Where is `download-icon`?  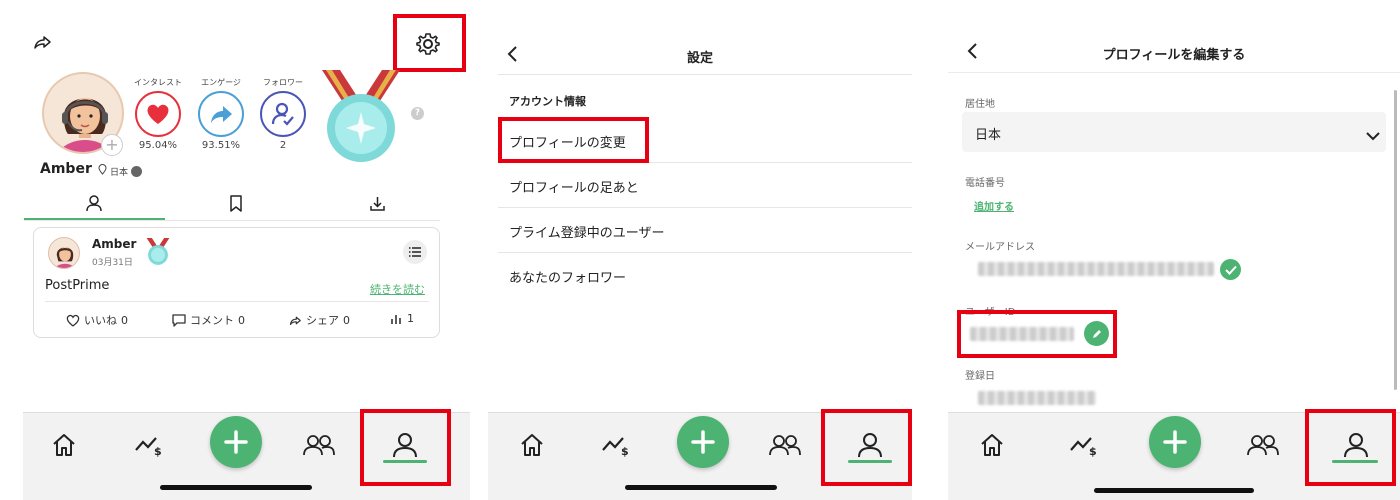 download-icon is located at coordinates (377, 205).